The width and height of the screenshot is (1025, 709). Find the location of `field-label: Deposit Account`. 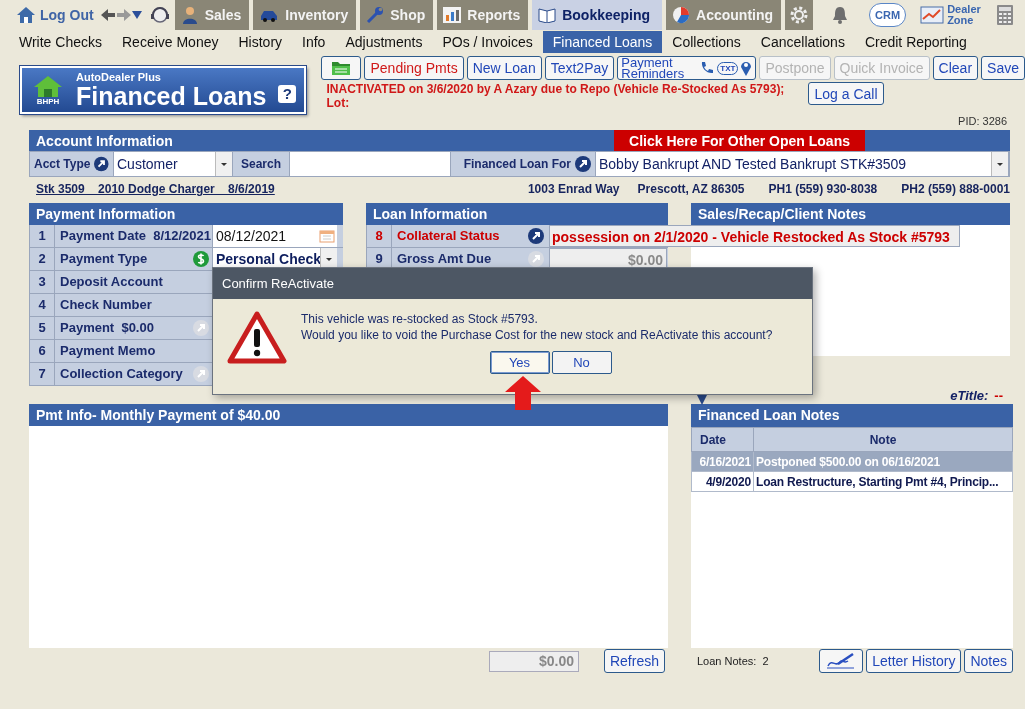

field-label: Deposit Account is located at coordinates (111, 282).